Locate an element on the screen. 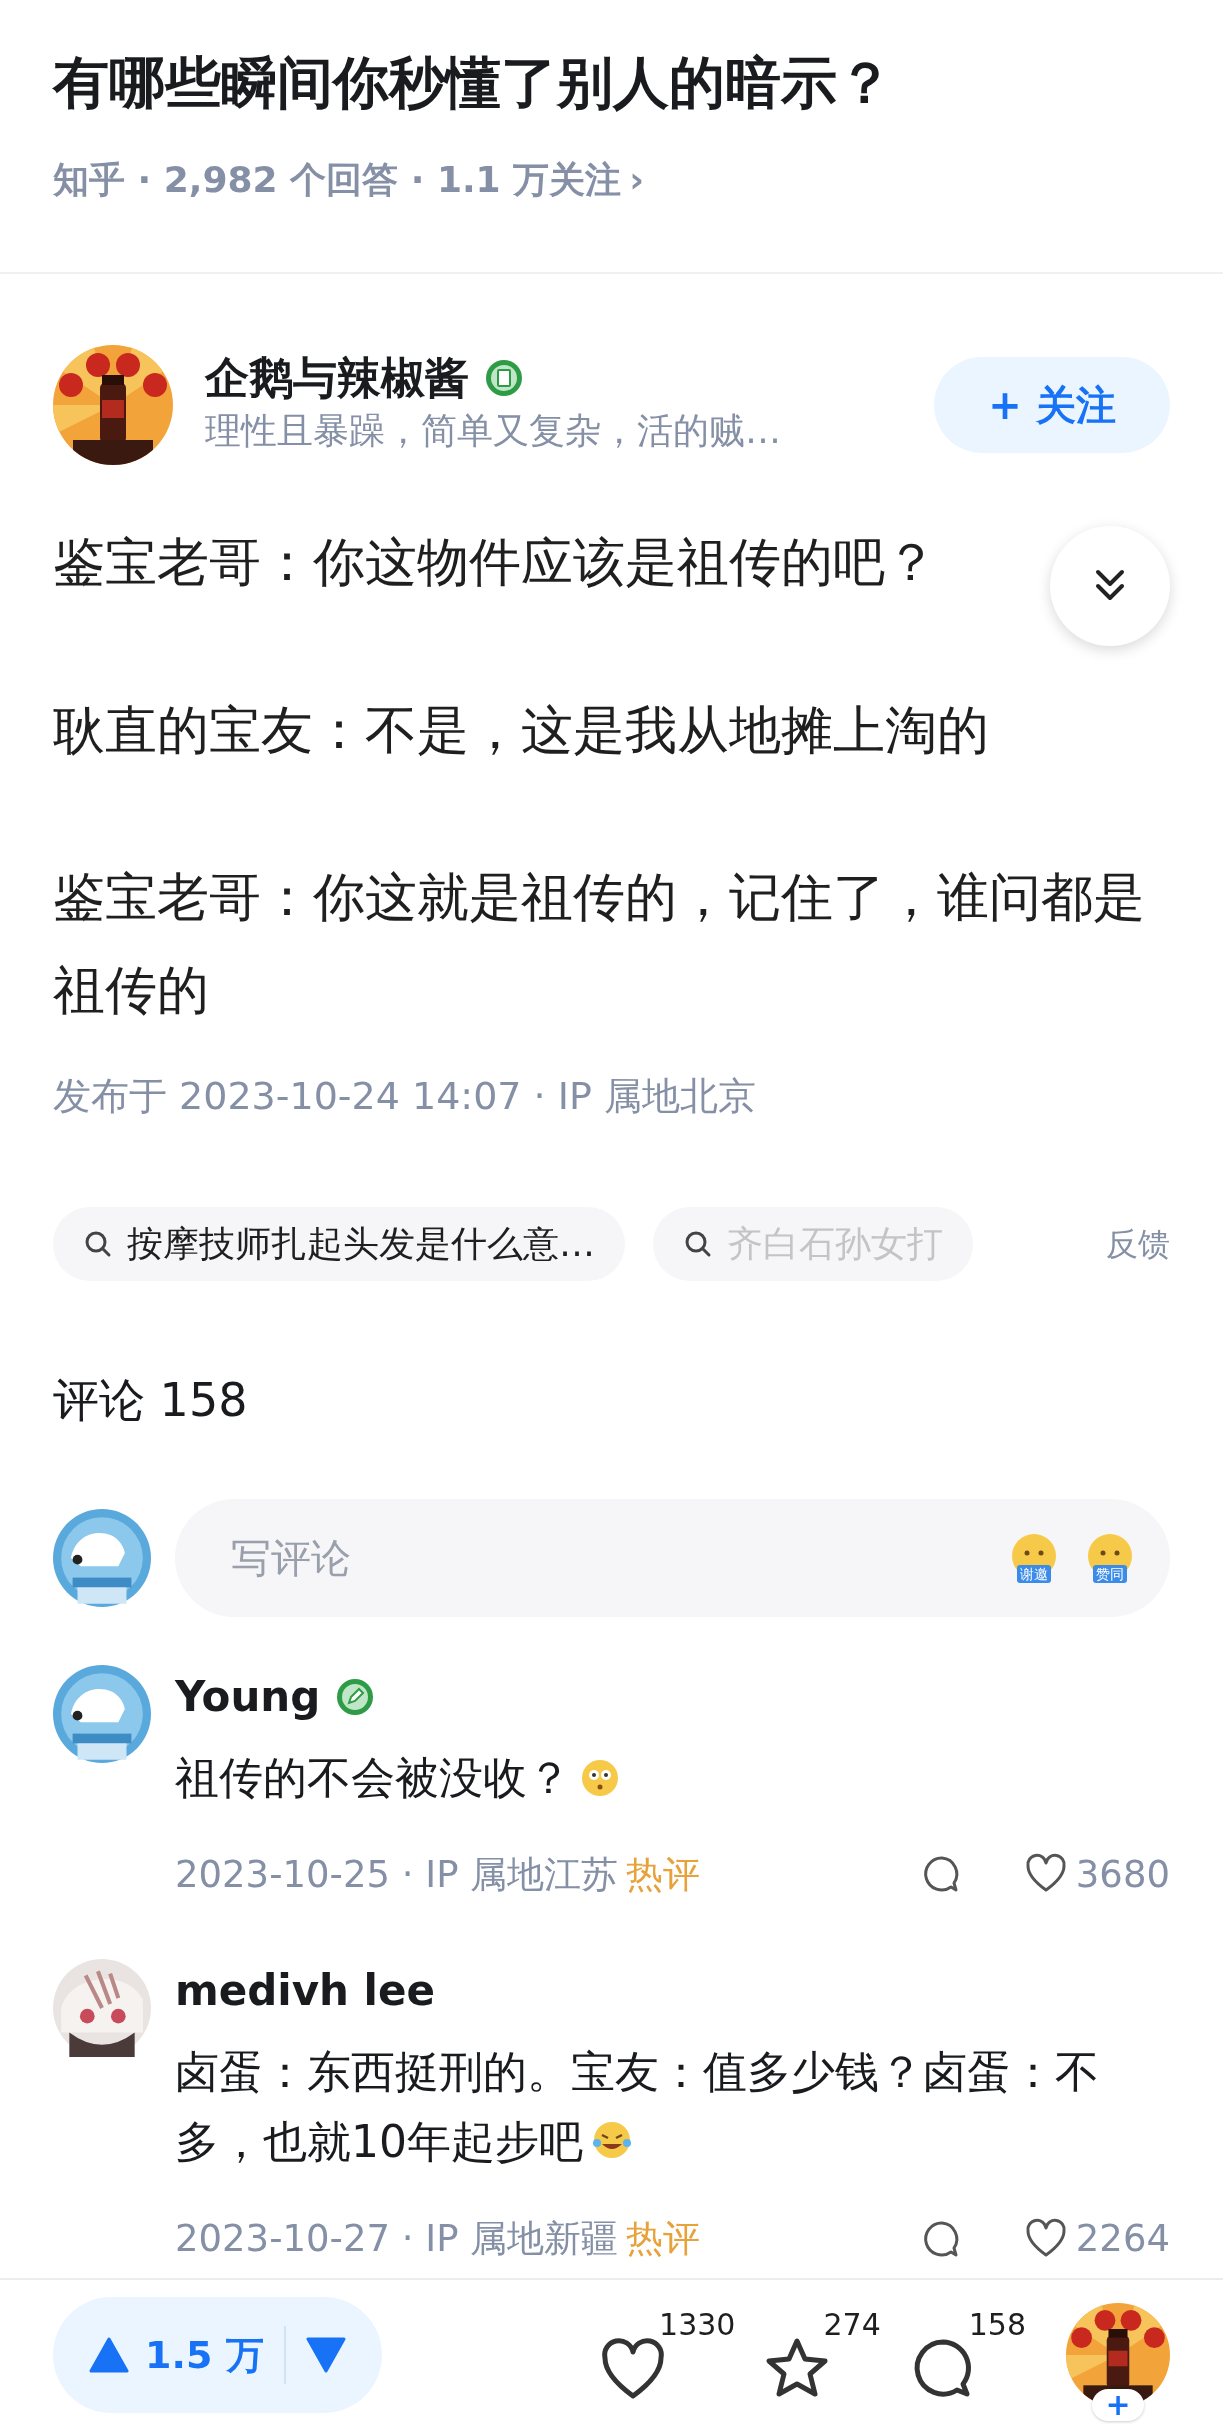 Image resolution: width=1223 pixels, height=2430 pixels. comment-text: 卤蛋：东西挺刑的。宝友：值多少钱？卤蛋：不多，也就10年起步吧 is located at coordinates (637, 2107).